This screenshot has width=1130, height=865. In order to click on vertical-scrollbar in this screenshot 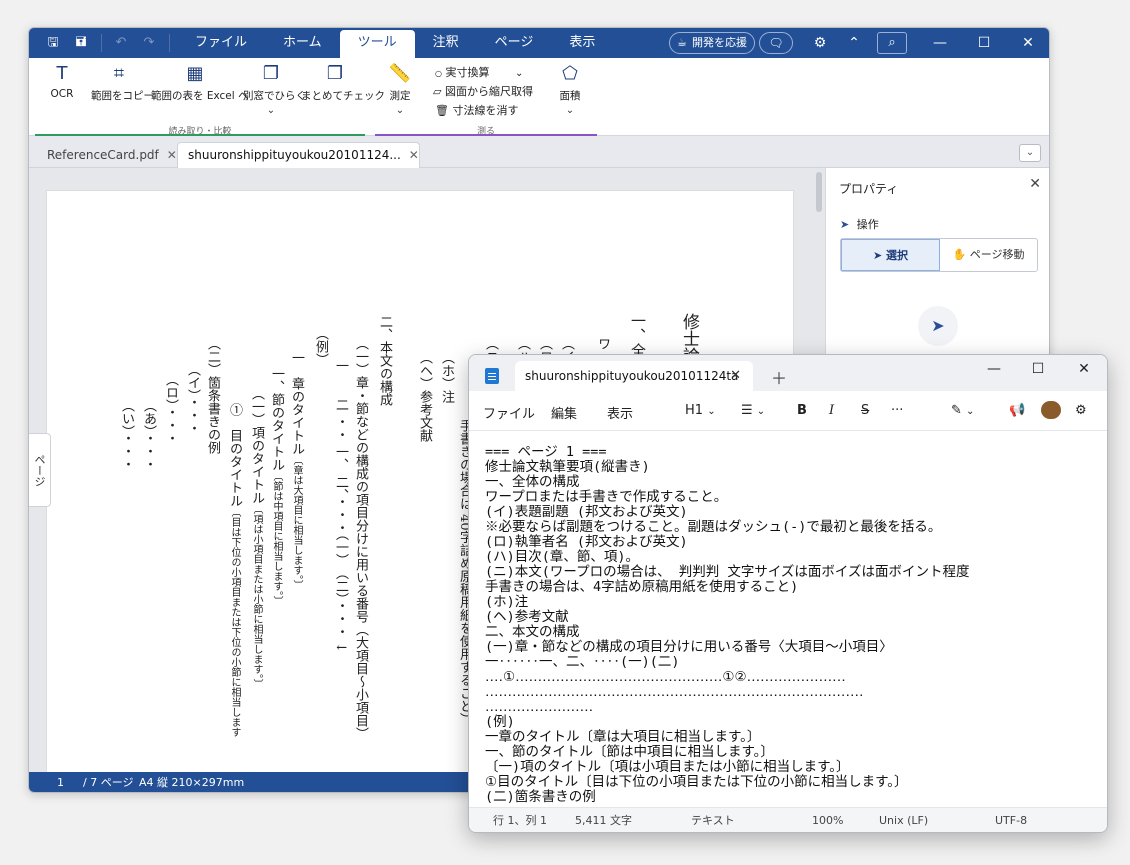, I will do `click(819, 192)`.